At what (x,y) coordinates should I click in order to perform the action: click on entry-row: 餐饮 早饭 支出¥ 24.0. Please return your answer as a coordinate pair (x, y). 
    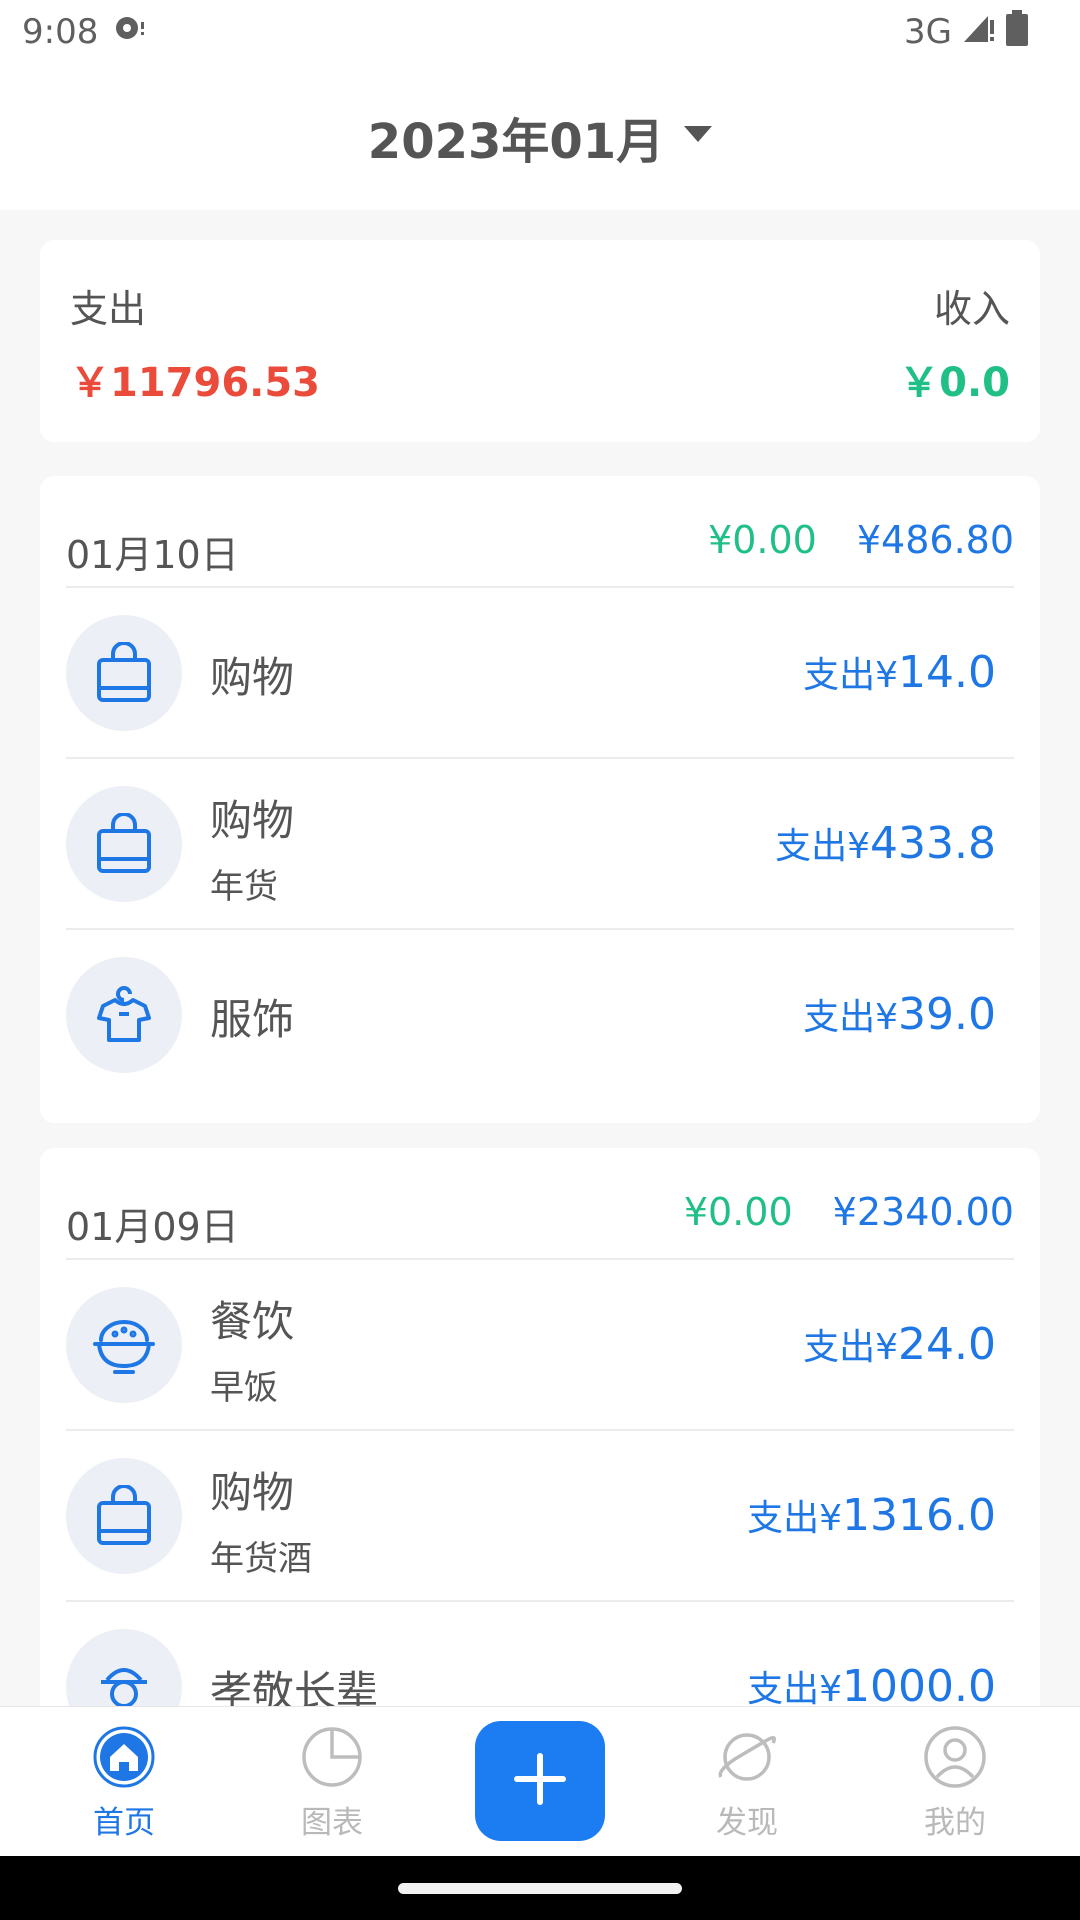
    Looking at the image, I should click on (540, 1345).